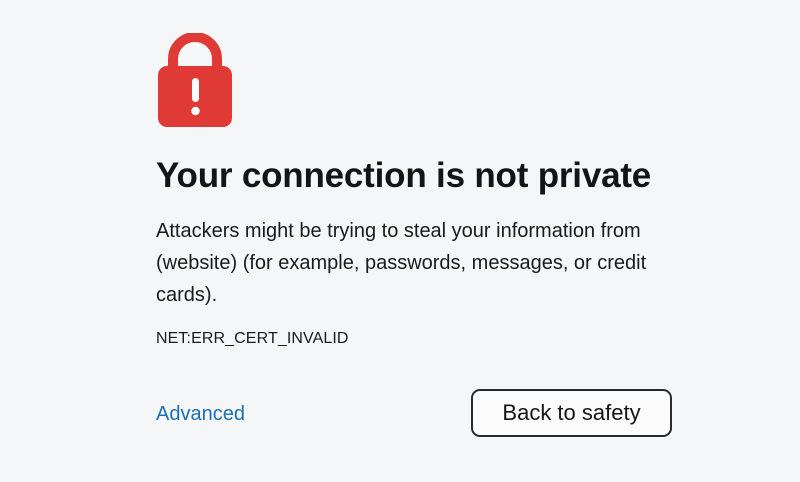 The width and height of the screenshot is (800, 482). What do you see at coordinates (404, 175) in the screenshot?
I see `page-title: Your connection is not private` at bounding box center [404, 175].